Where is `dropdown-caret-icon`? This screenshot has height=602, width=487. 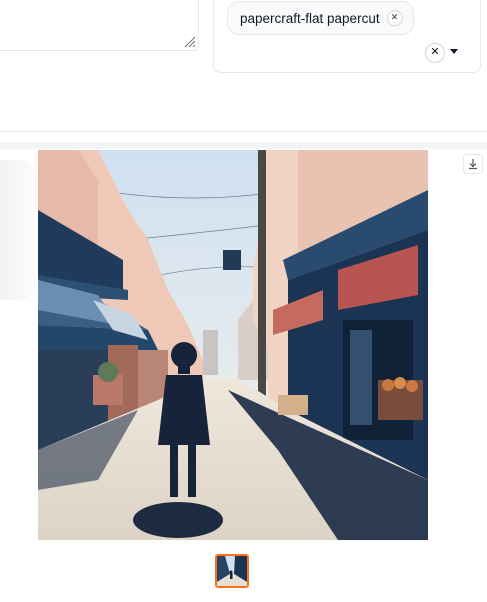 dropdown-caret-icon is located at coordinates (454, 51).